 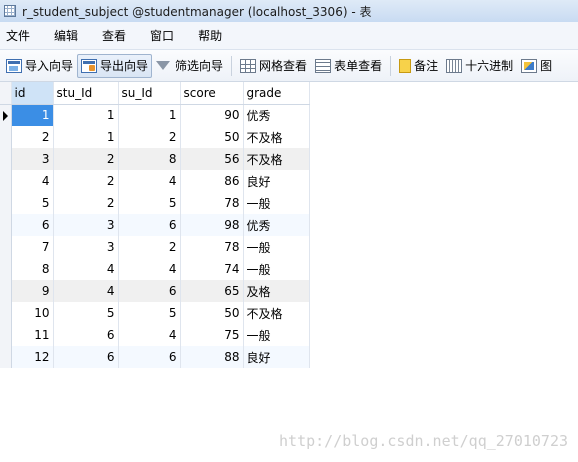 What do you see at coordinates (276, 93) in the screenshot?
I see `column-header-grade: grade` at bounding box center [276, 93].